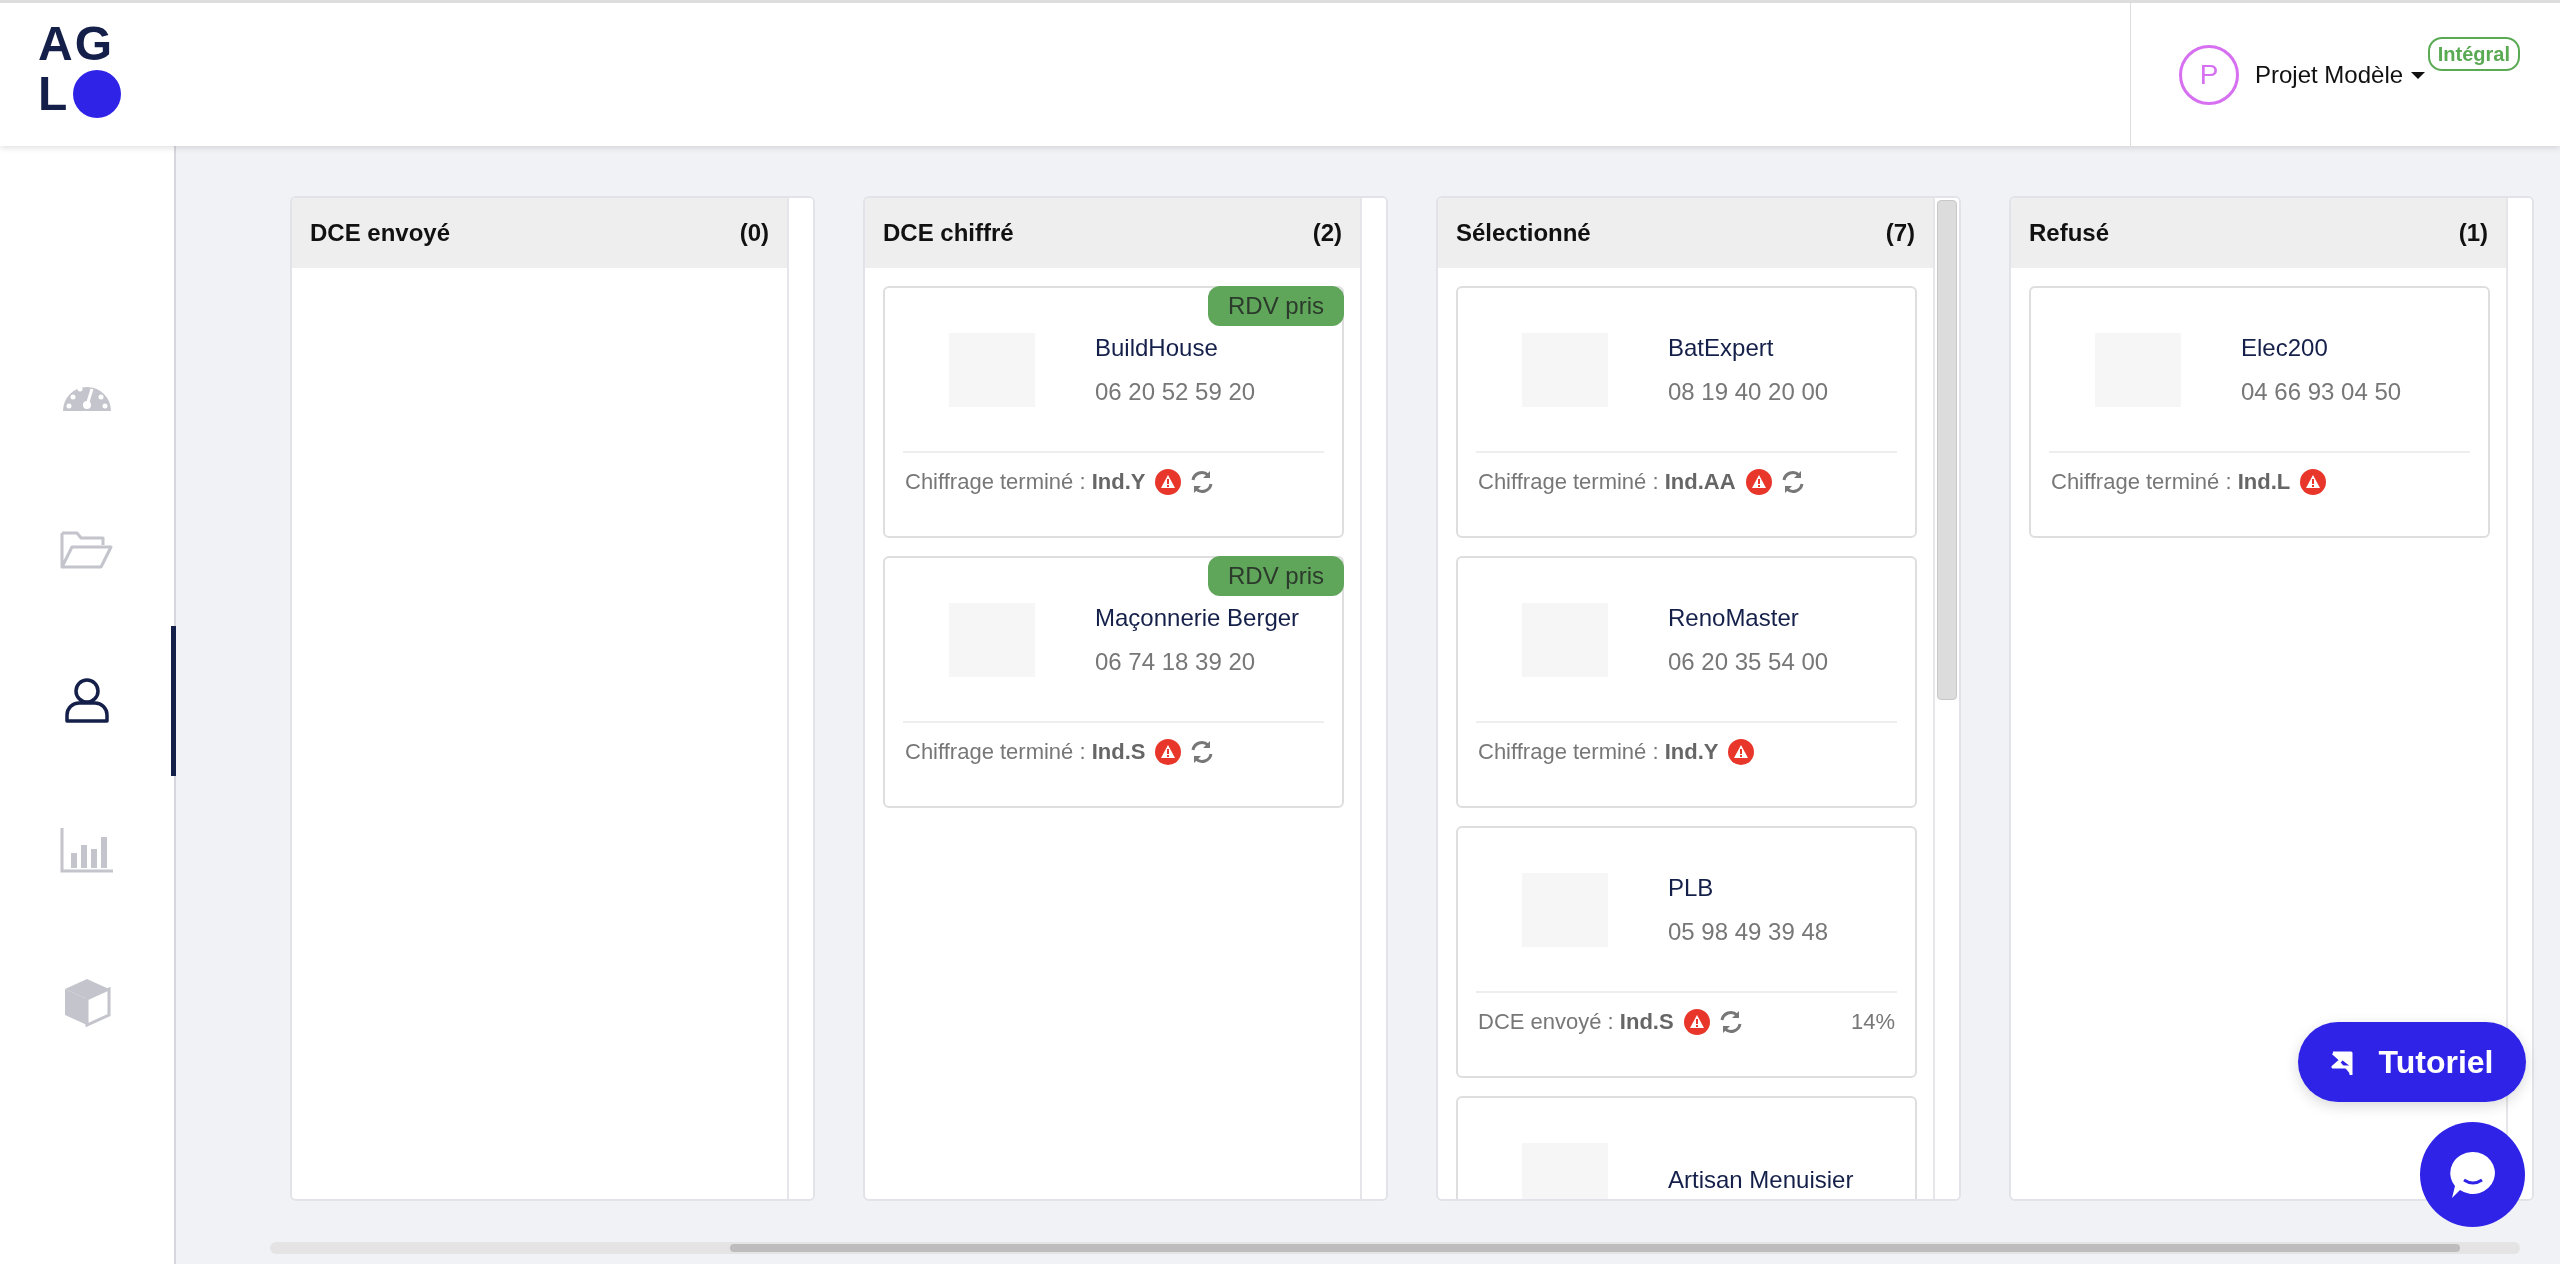 The height and width of the screenshot is (1264, 2560). Describe the element at coordinates (2259, 412) in the screenshot. I see `supplier-card: Elec200 04 66 93 04 50 Chiffrage terminé : Ind.L` at that location.